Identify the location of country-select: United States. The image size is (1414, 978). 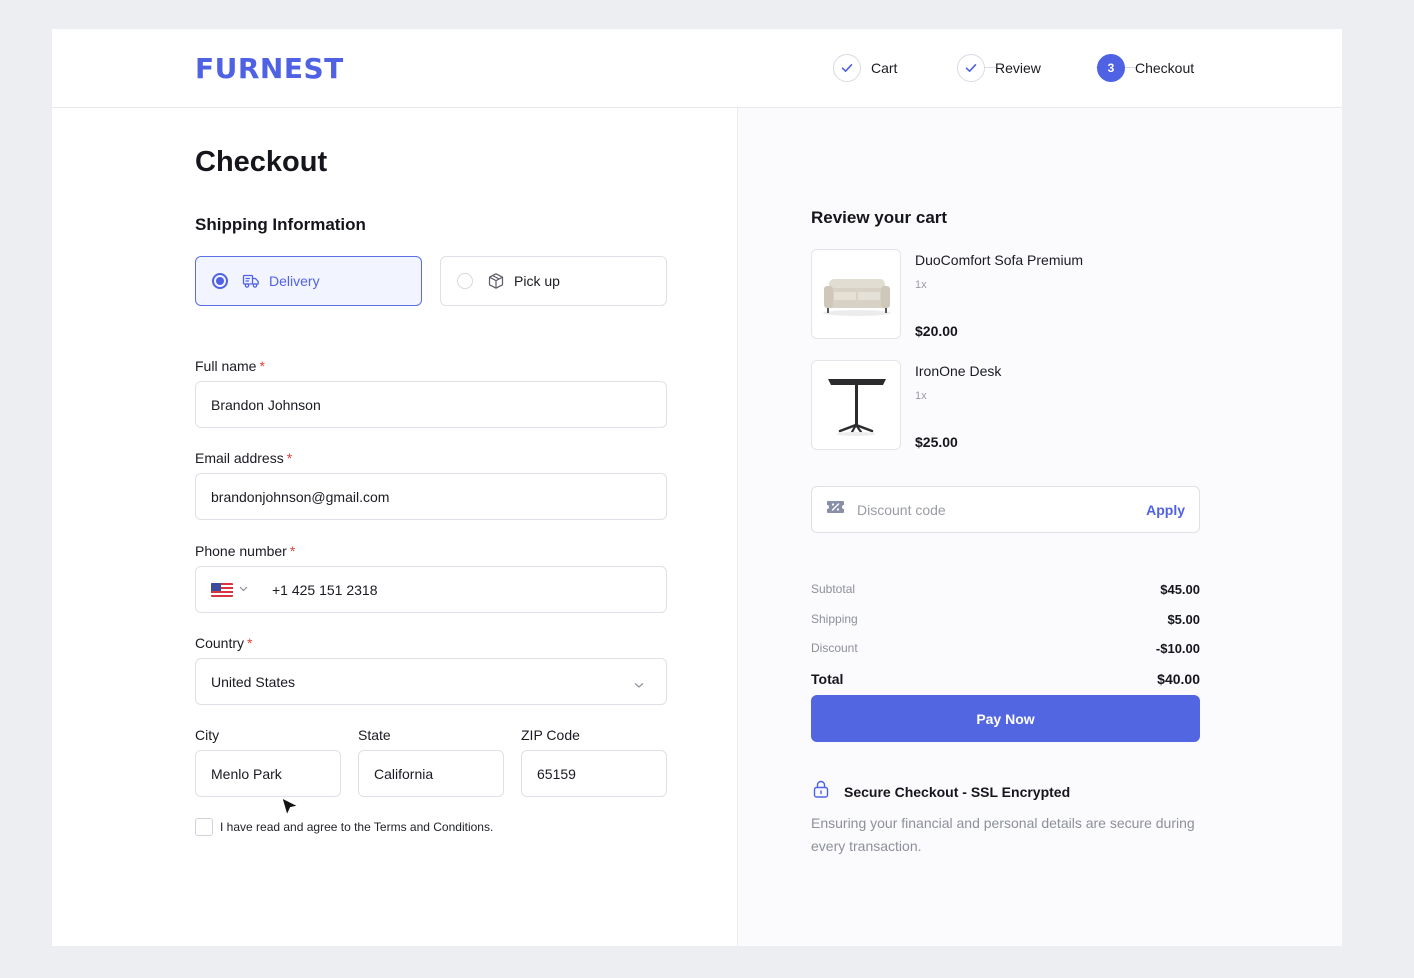
(431, 681).